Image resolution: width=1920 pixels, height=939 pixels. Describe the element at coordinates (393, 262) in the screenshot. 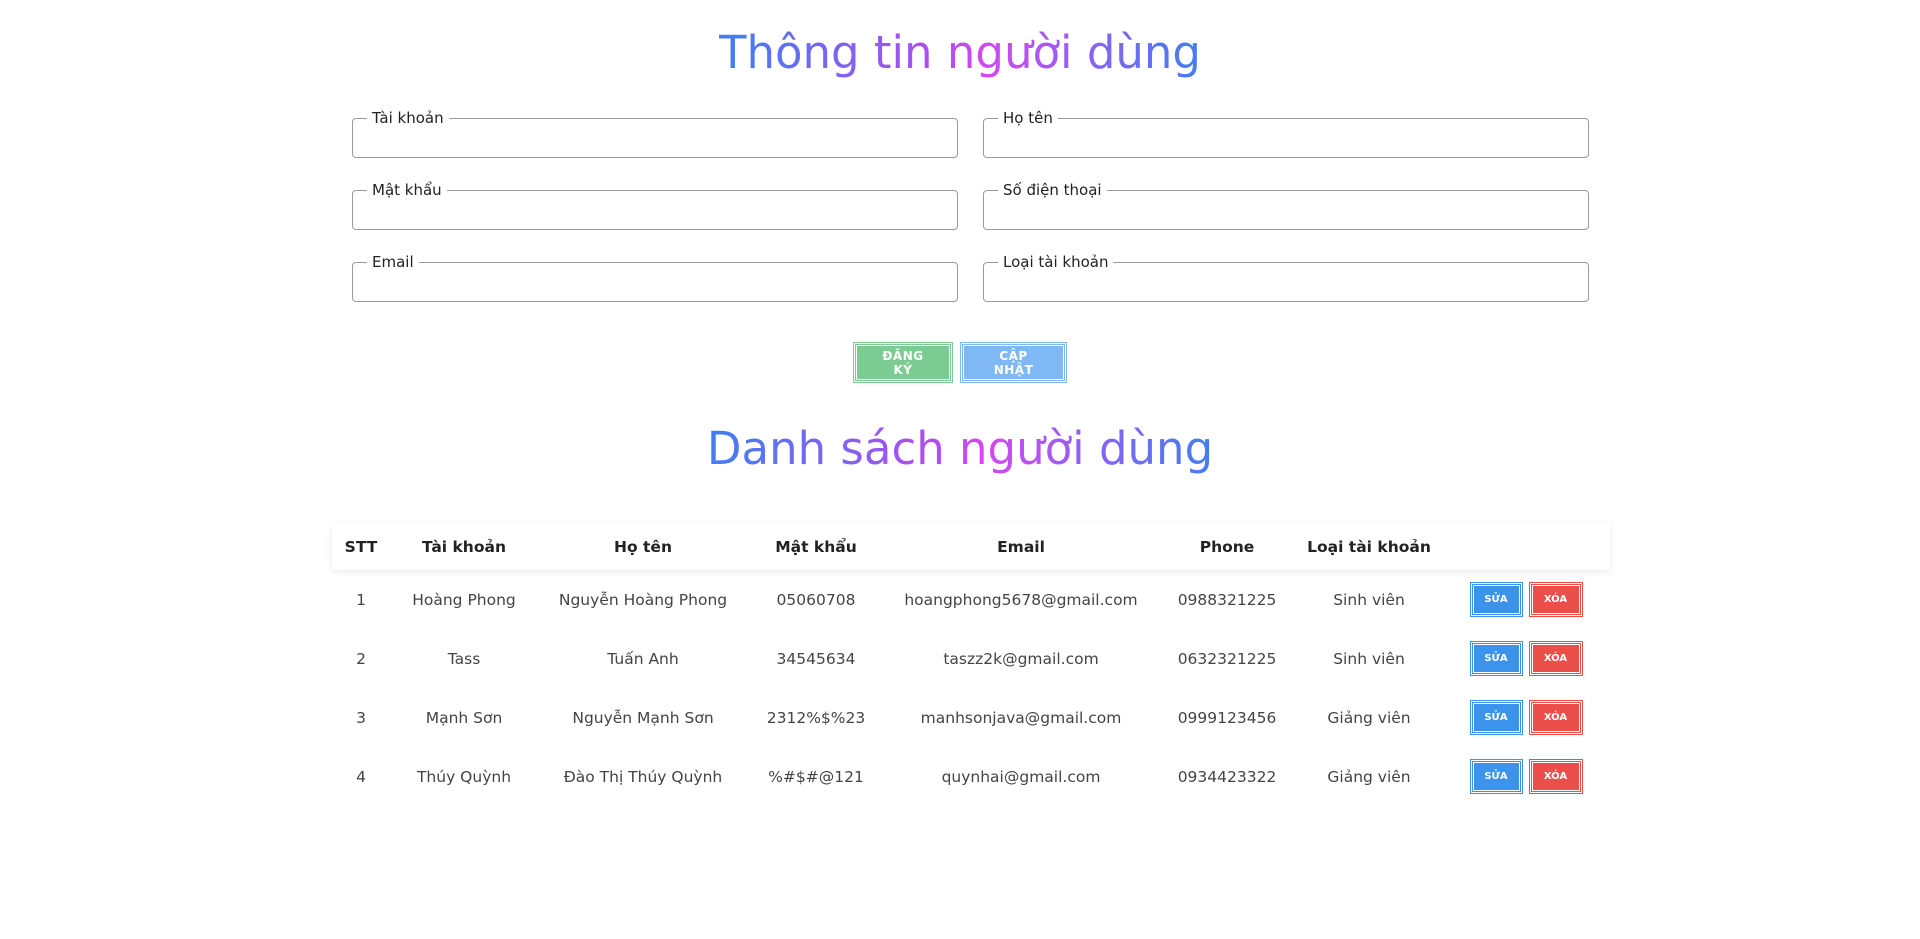

I see `email-label: Email` at that location.